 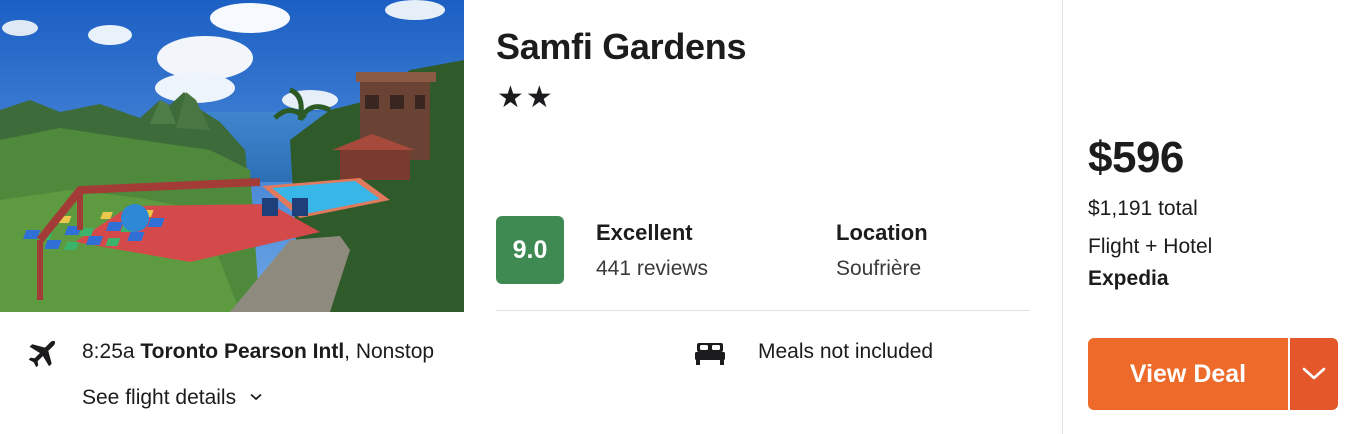 What do you see at coordinates (879, 268) in the screenshot?
I see `location-value: Soufrière` at bounding box center [879, 268].